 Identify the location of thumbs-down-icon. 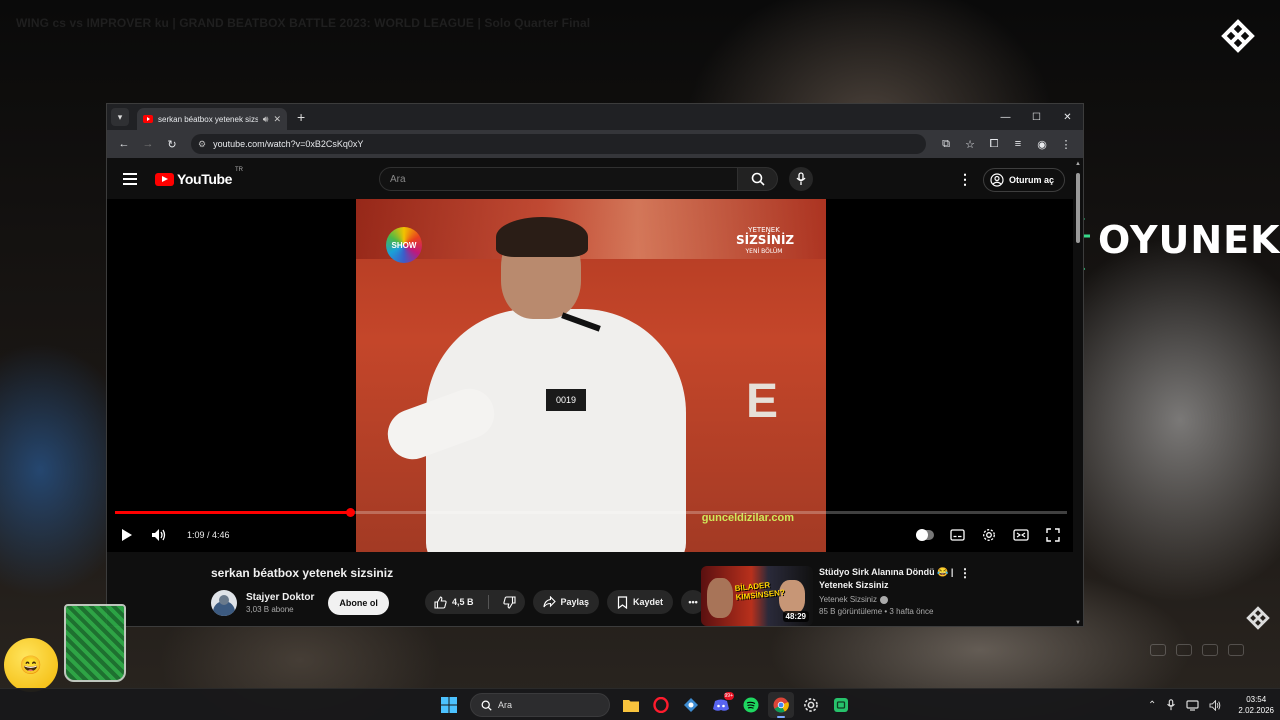
(509, 602).